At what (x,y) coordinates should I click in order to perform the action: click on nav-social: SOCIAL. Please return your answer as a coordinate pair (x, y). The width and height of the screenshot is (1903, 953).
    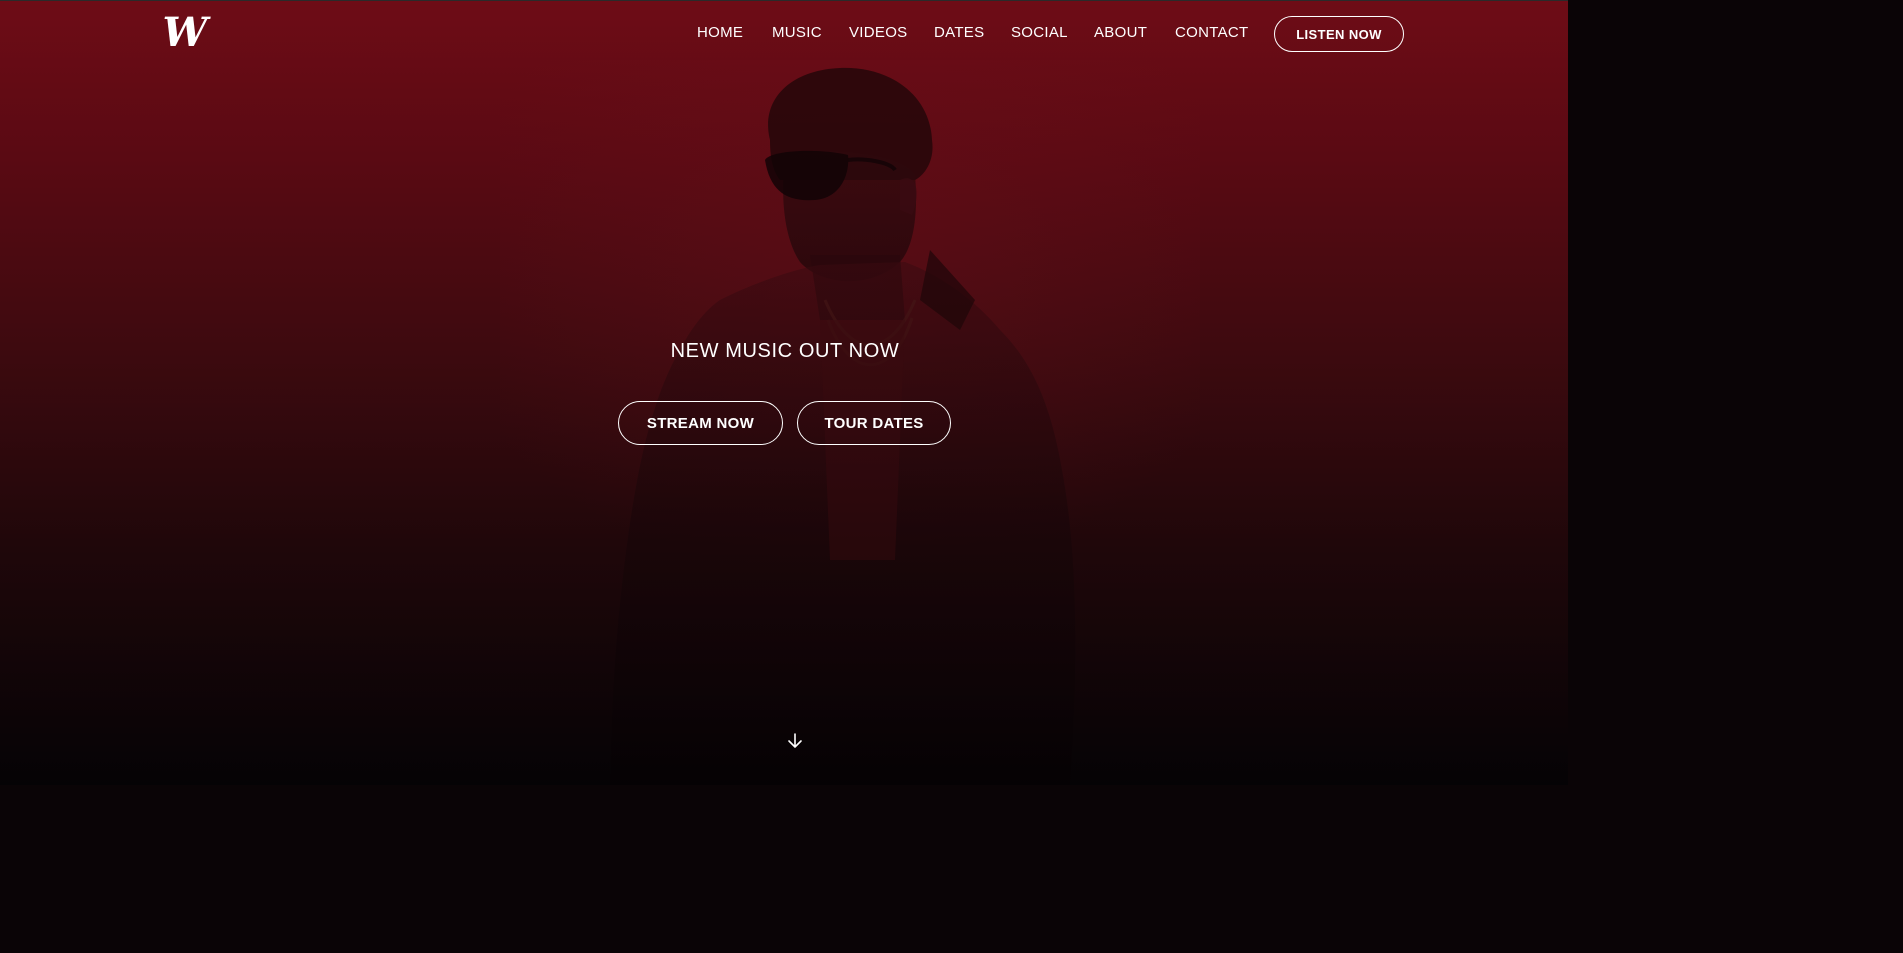
    Looking at the image, I should click on (1039, 33).